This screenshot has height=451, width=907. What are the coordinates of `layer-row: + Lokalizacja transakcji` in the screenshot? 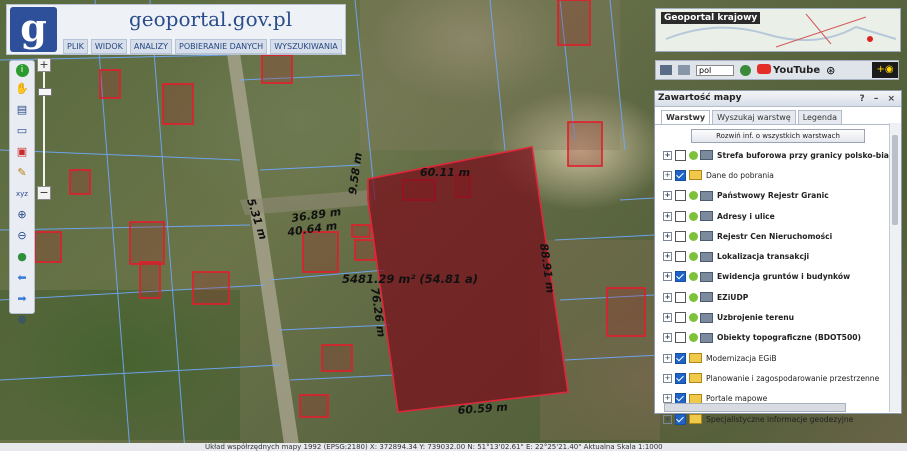 It's located at (782, 256).